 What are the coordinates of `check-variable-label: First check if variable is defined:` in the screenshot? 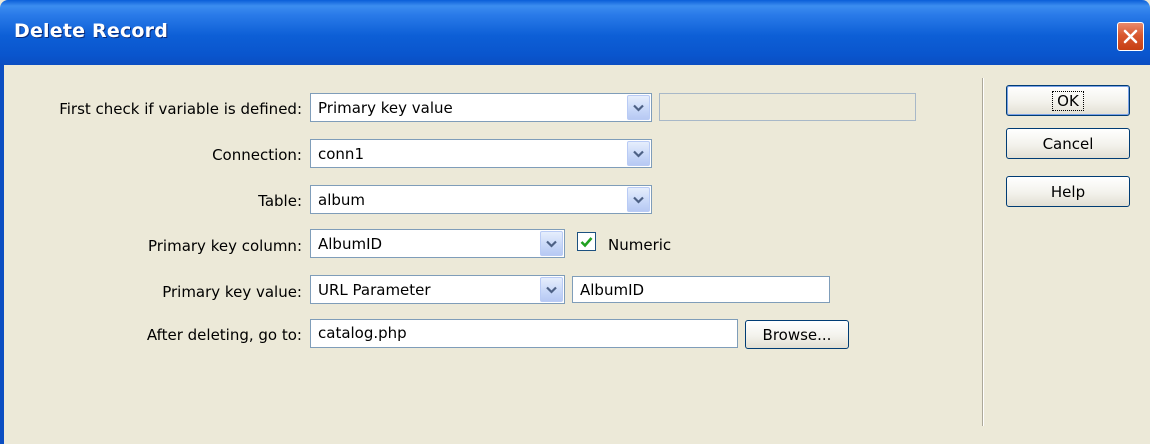 It's located at (180, 109).